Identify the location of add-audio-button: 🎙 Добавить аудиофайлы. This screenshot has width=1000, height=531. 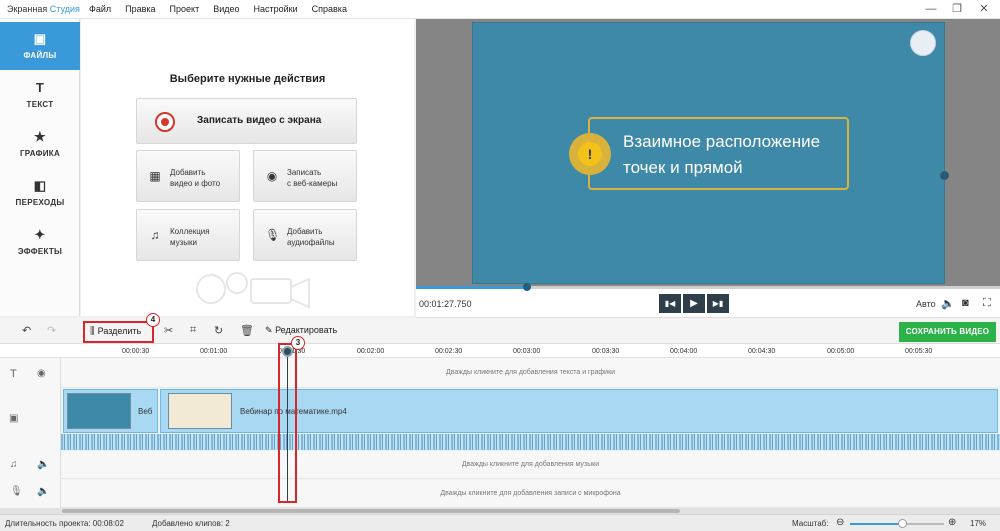
(305, 235).